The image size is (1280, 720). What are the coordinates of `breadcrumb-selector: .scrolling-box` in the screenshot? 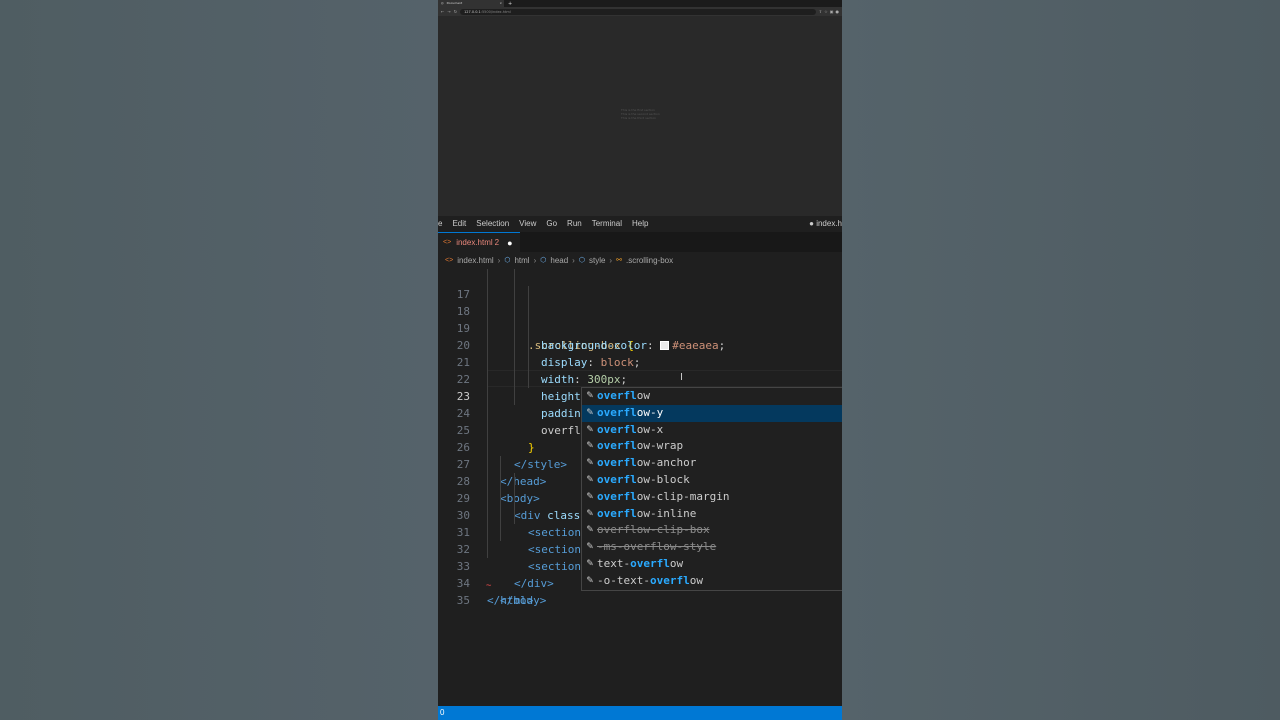 It's located at (649, 260).